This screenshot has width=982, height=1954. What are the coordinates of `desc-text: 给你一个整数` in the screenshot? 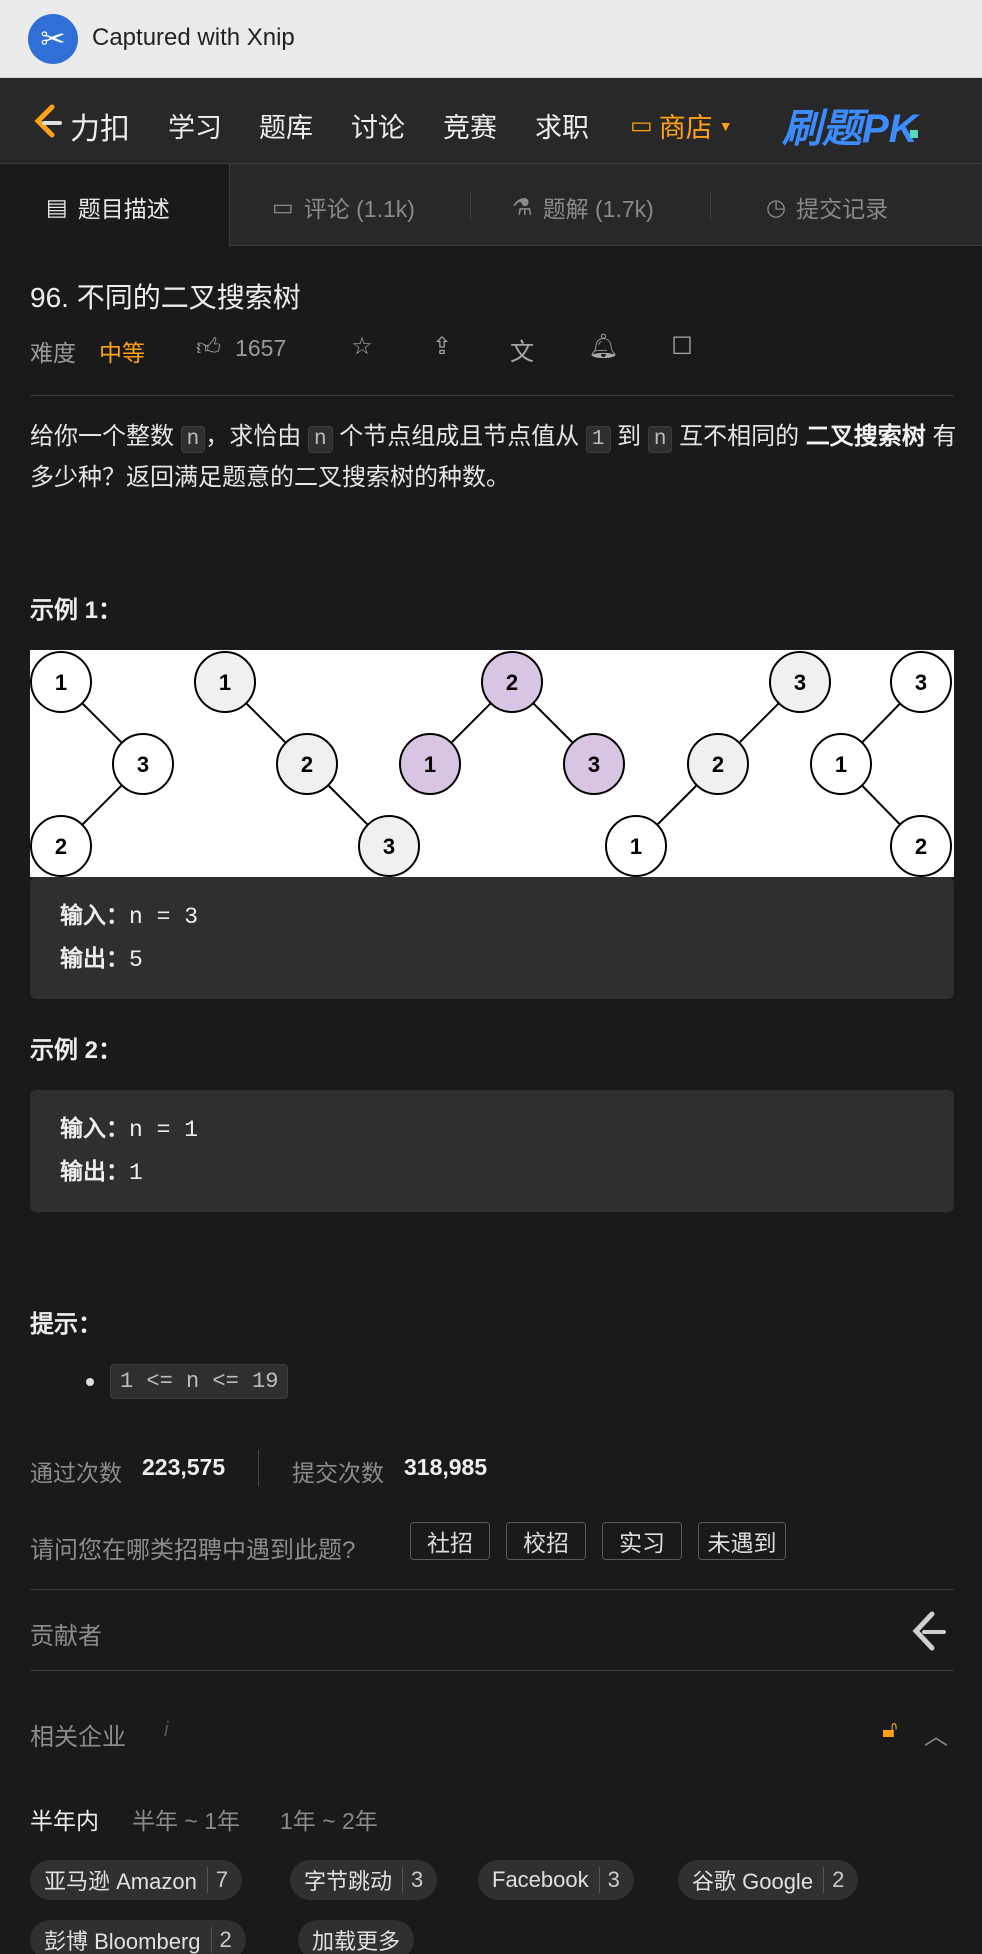 It's located at (105, 436).